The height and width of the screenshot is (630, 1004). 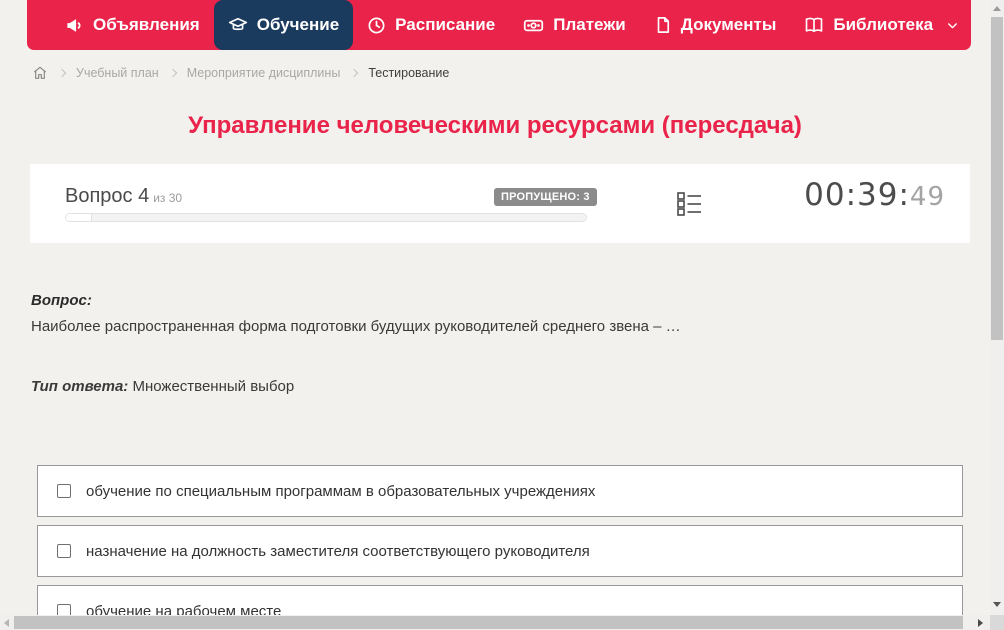 I want to click on nav-item-label: Обучение, so click(x=298, y=24).